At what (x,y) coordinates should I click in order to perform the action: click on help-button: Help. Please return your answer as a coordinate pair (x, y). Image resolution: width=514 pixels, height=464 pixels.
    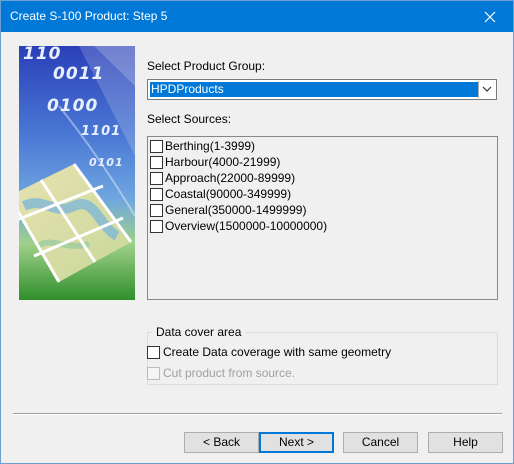
    Looking at the image, I should click on (465, 442).